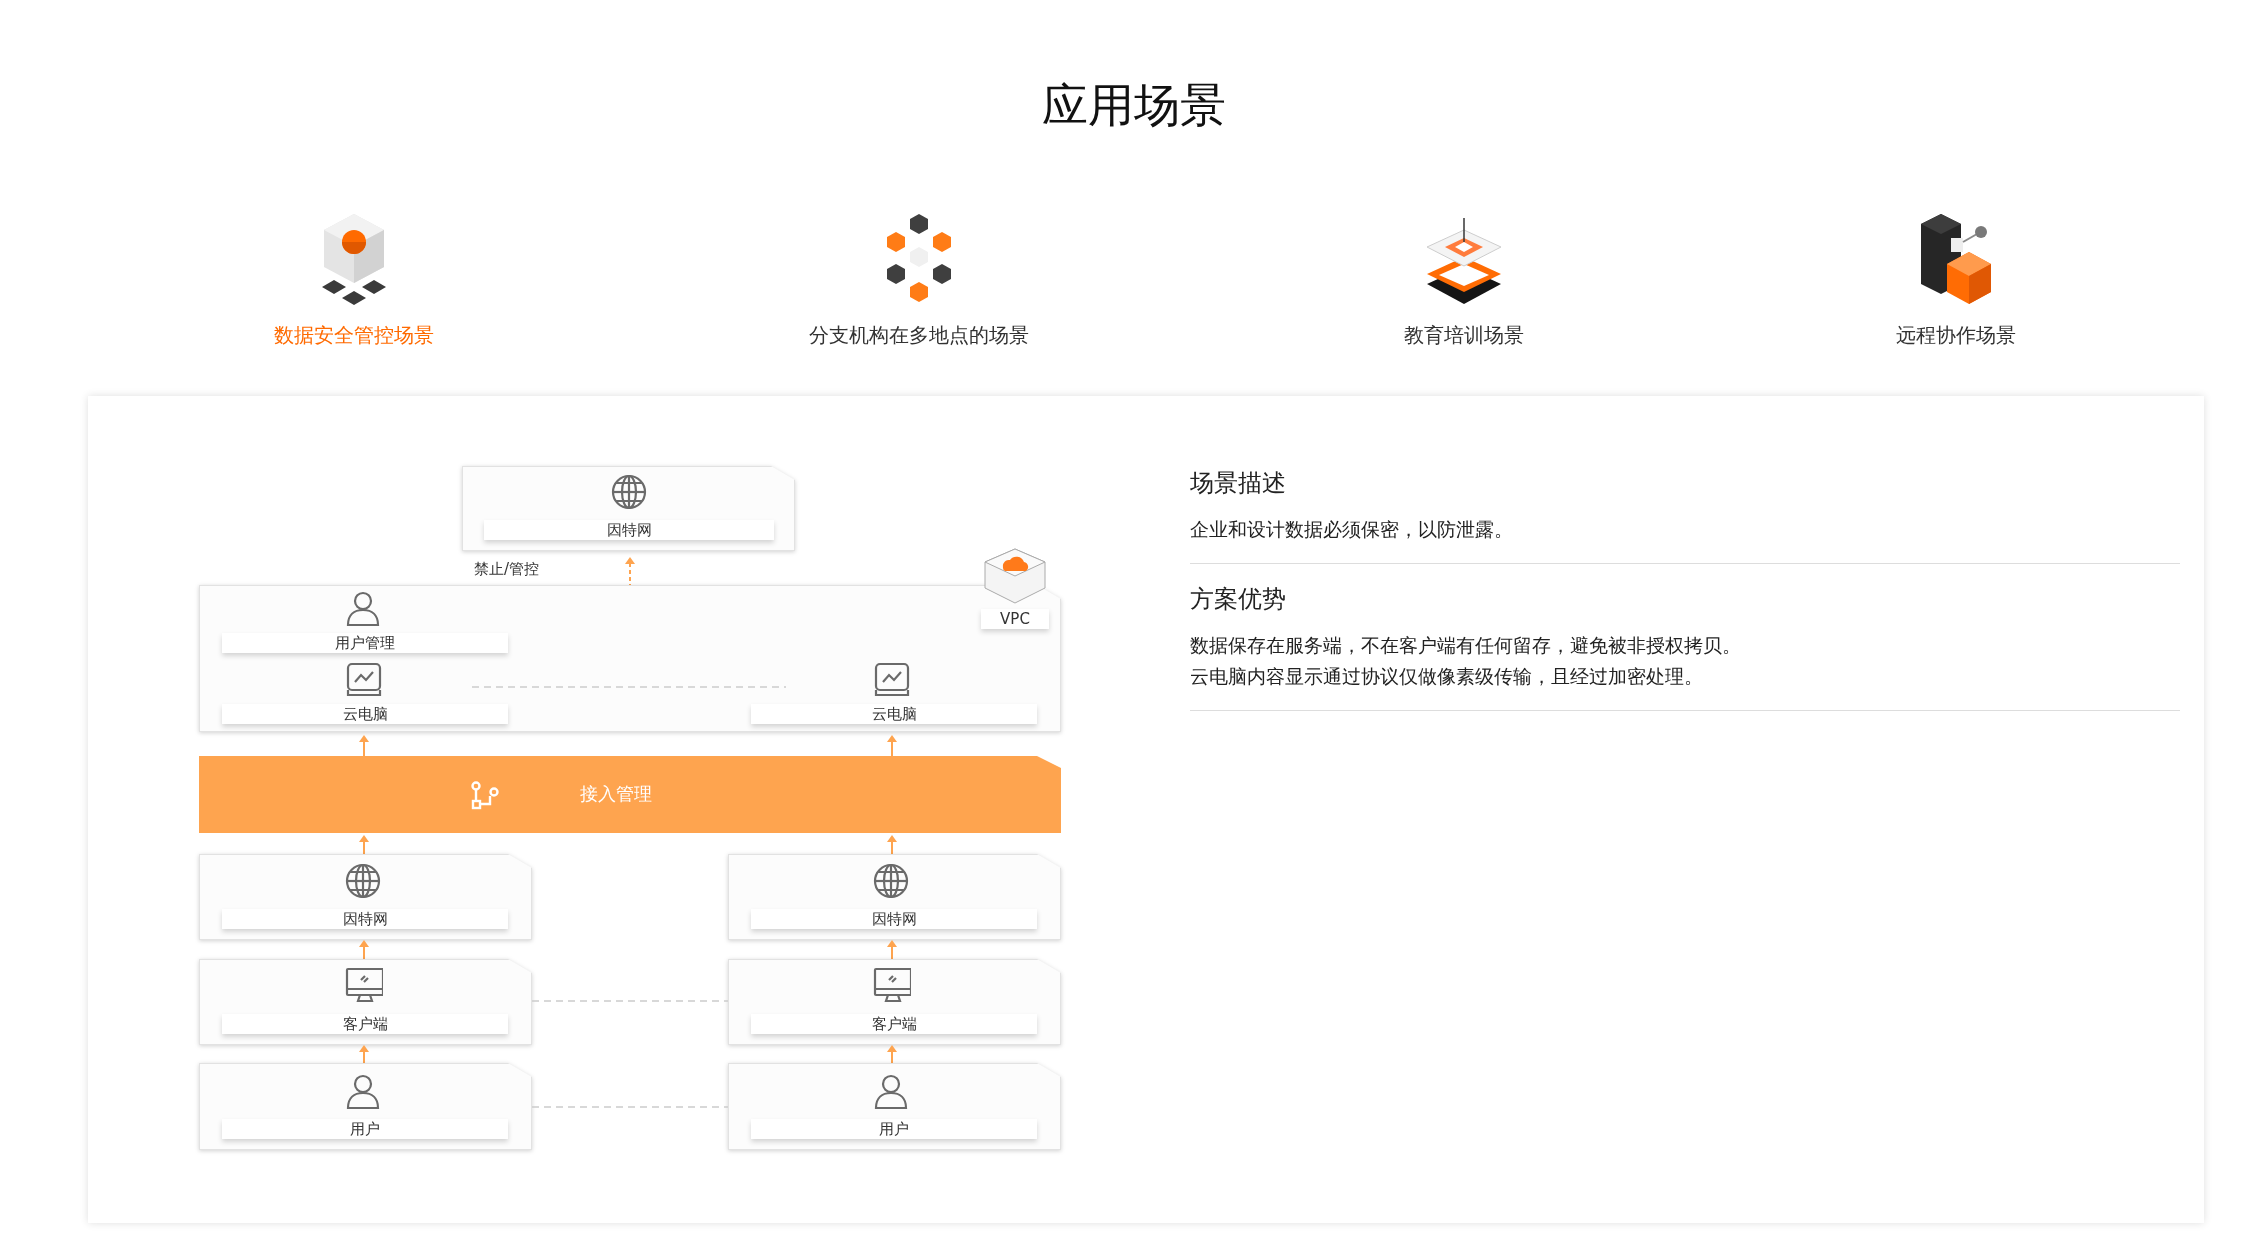 The width and height of the screenshot is (2268, 1250). Describe the element at coordinates (1956, 335) in the screenshot. I see `scenario-tab: 远程协作场景` at that location.